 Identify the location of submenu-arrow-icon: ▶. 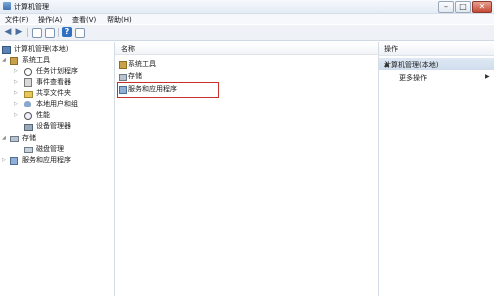
(487, 76).